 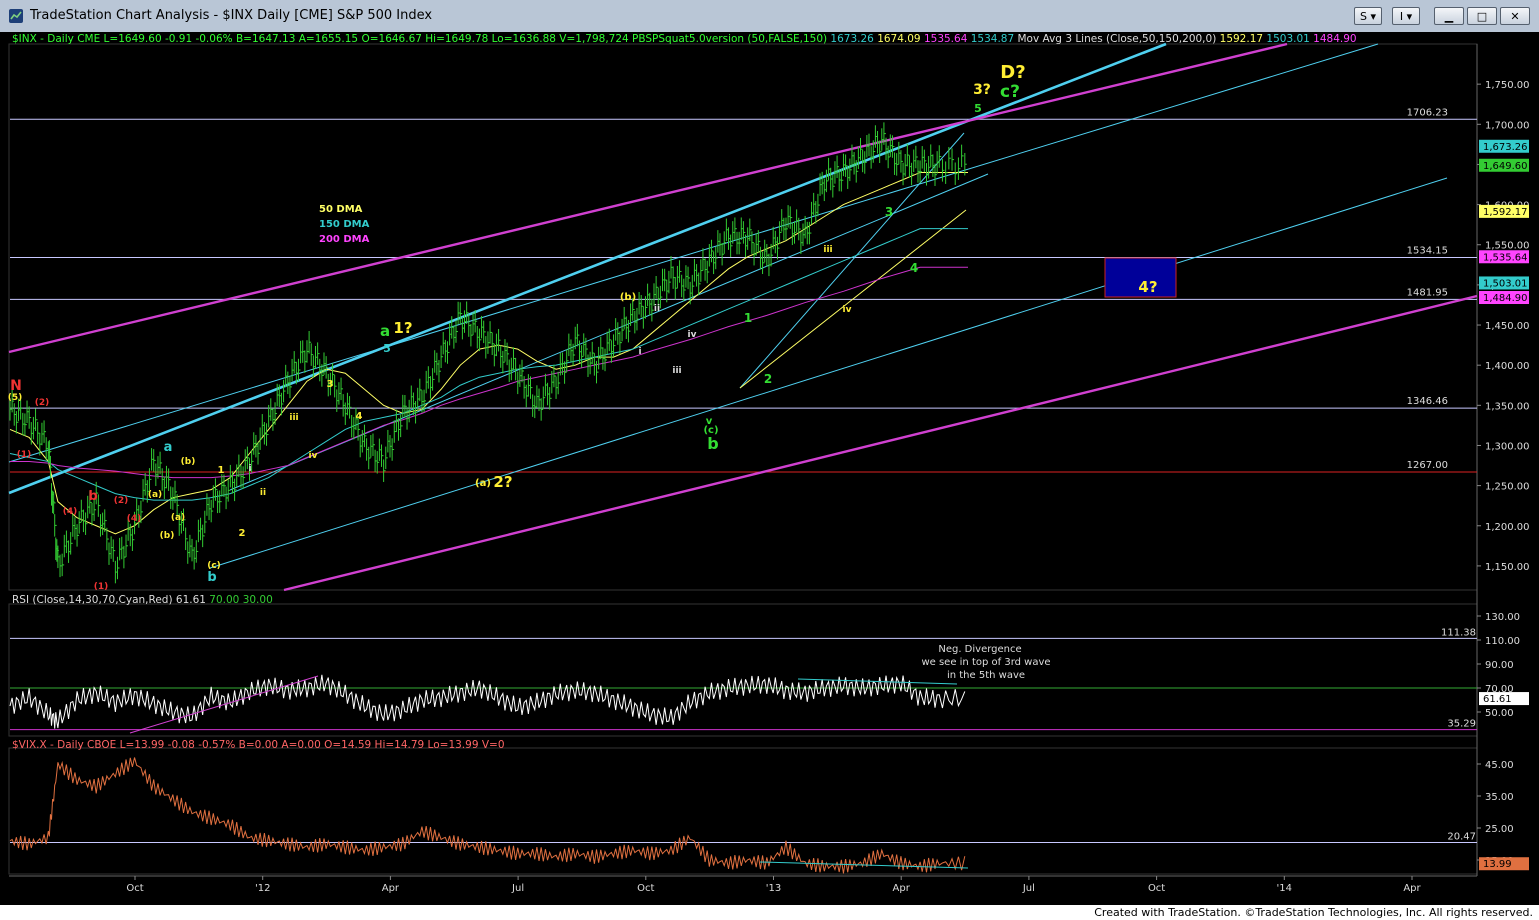 I want to click on symbol-menu-label: S, so click(x=1363, y=16).